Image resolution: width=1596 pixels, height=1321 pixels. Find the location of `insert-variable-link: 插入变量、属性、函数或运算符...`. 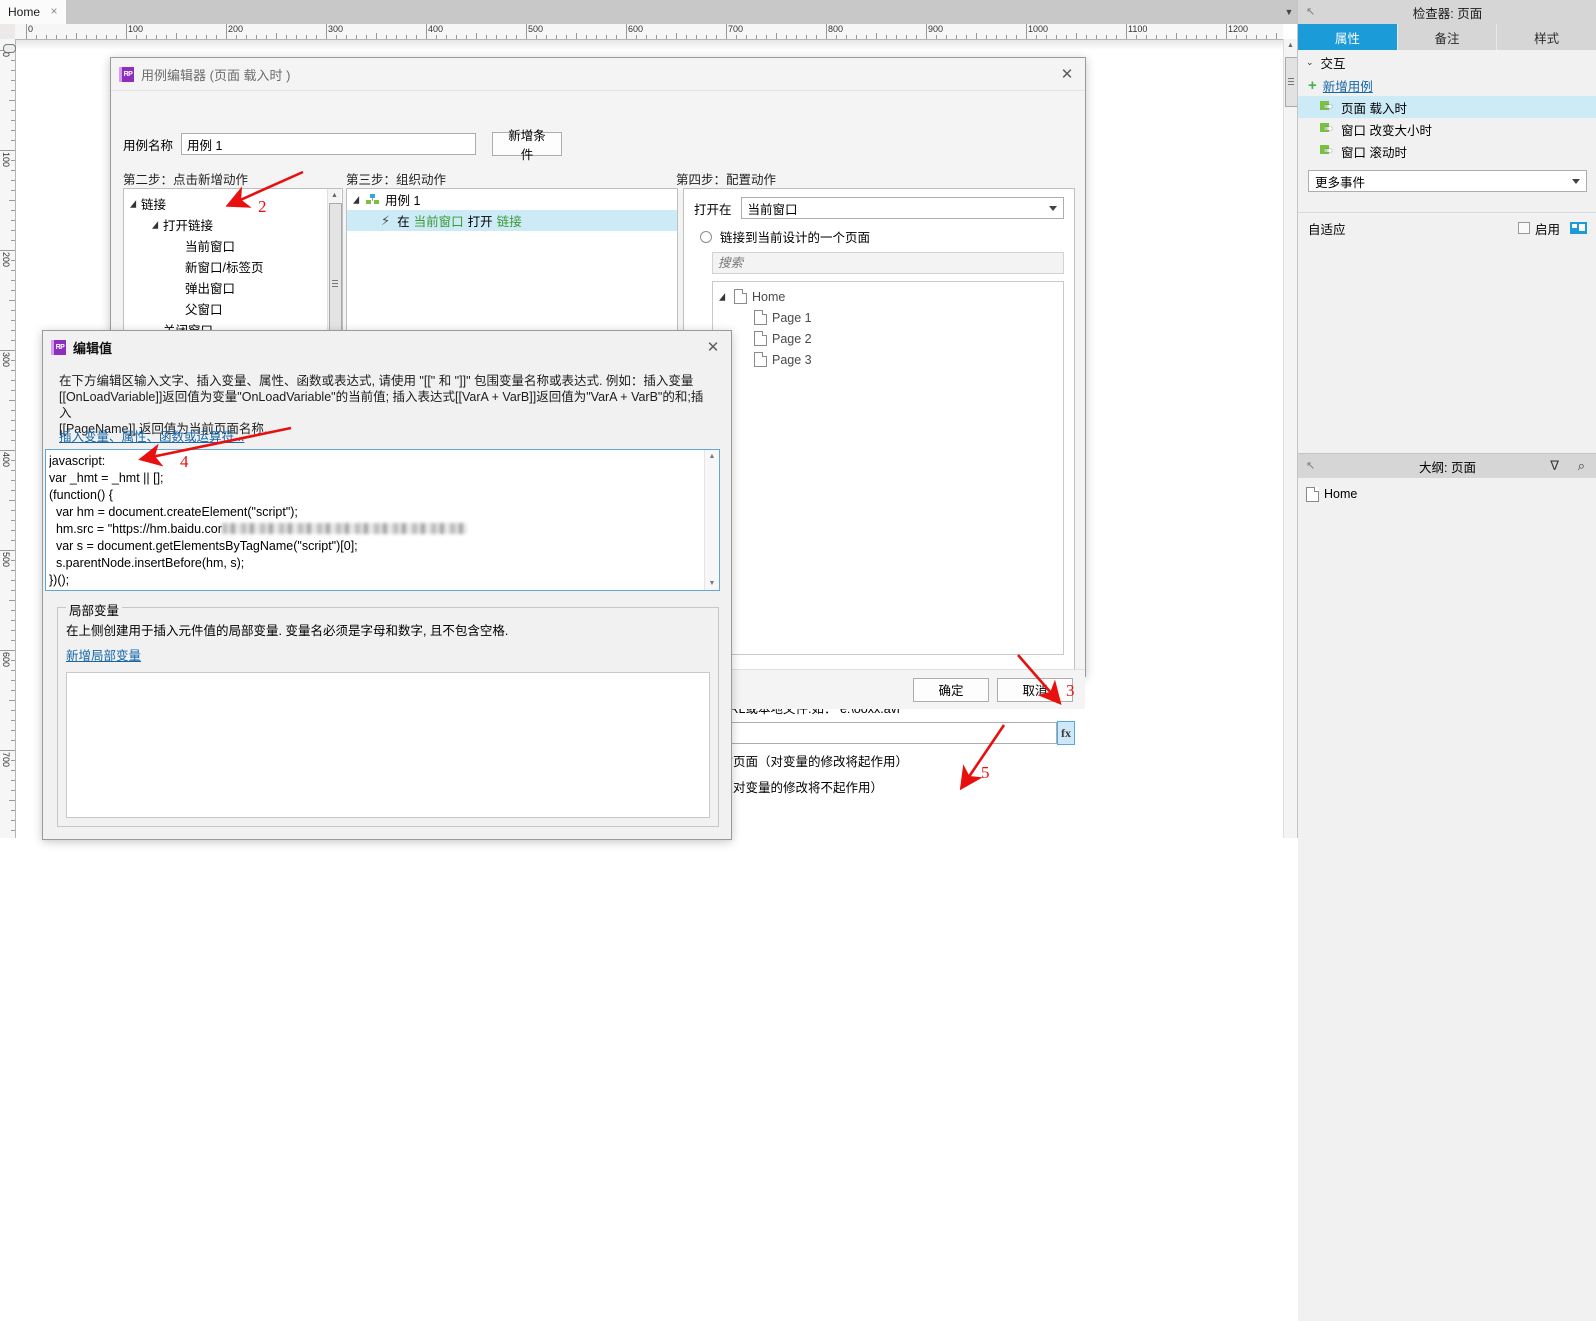

insert-variable-link: 插入变量、属性、函数或运算符... is located at coordinates (151, 435).